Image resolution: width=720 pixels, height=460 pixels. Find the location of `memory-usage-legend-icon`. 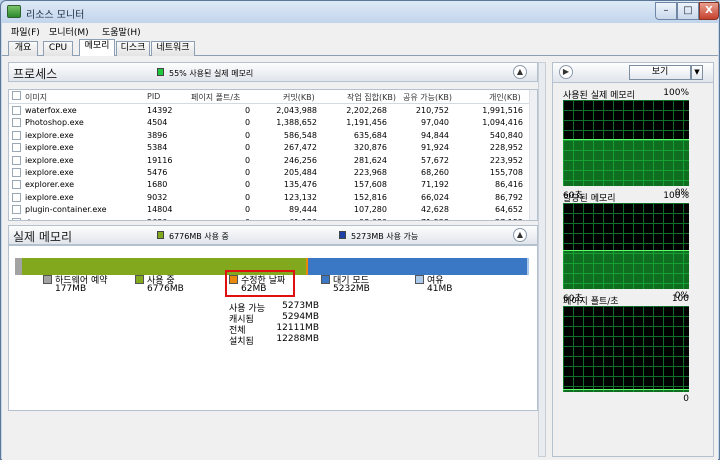

memory-usage-legend-icon is located at coordinates (160, 72).